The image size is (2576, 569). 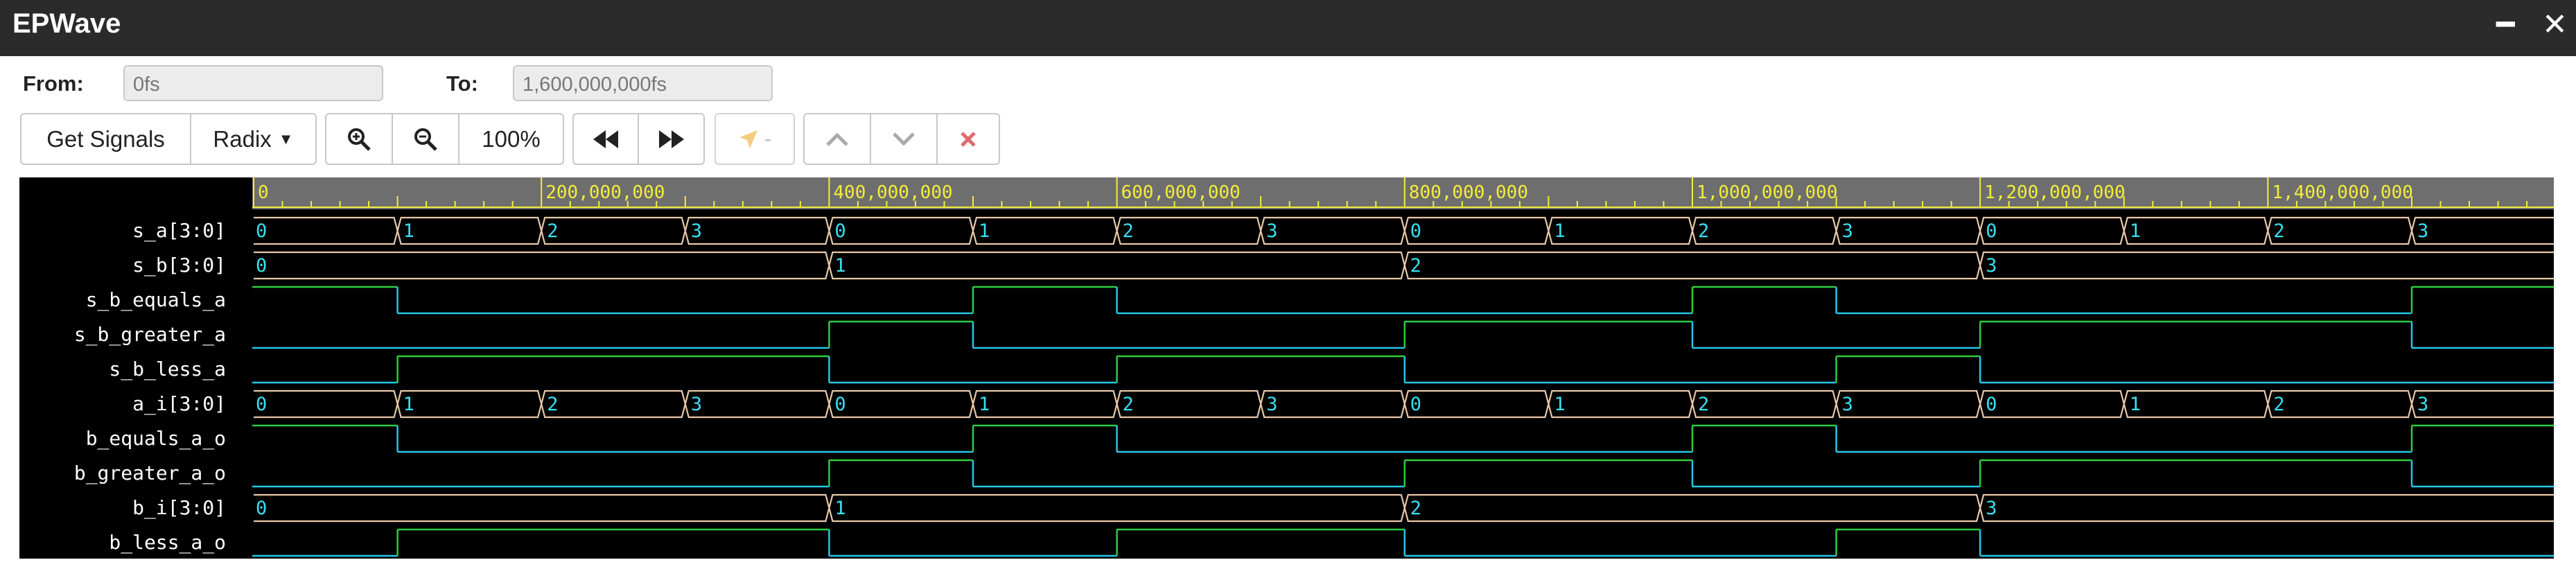 I want to click on zoom-in-button, so click(x=359, y=139).